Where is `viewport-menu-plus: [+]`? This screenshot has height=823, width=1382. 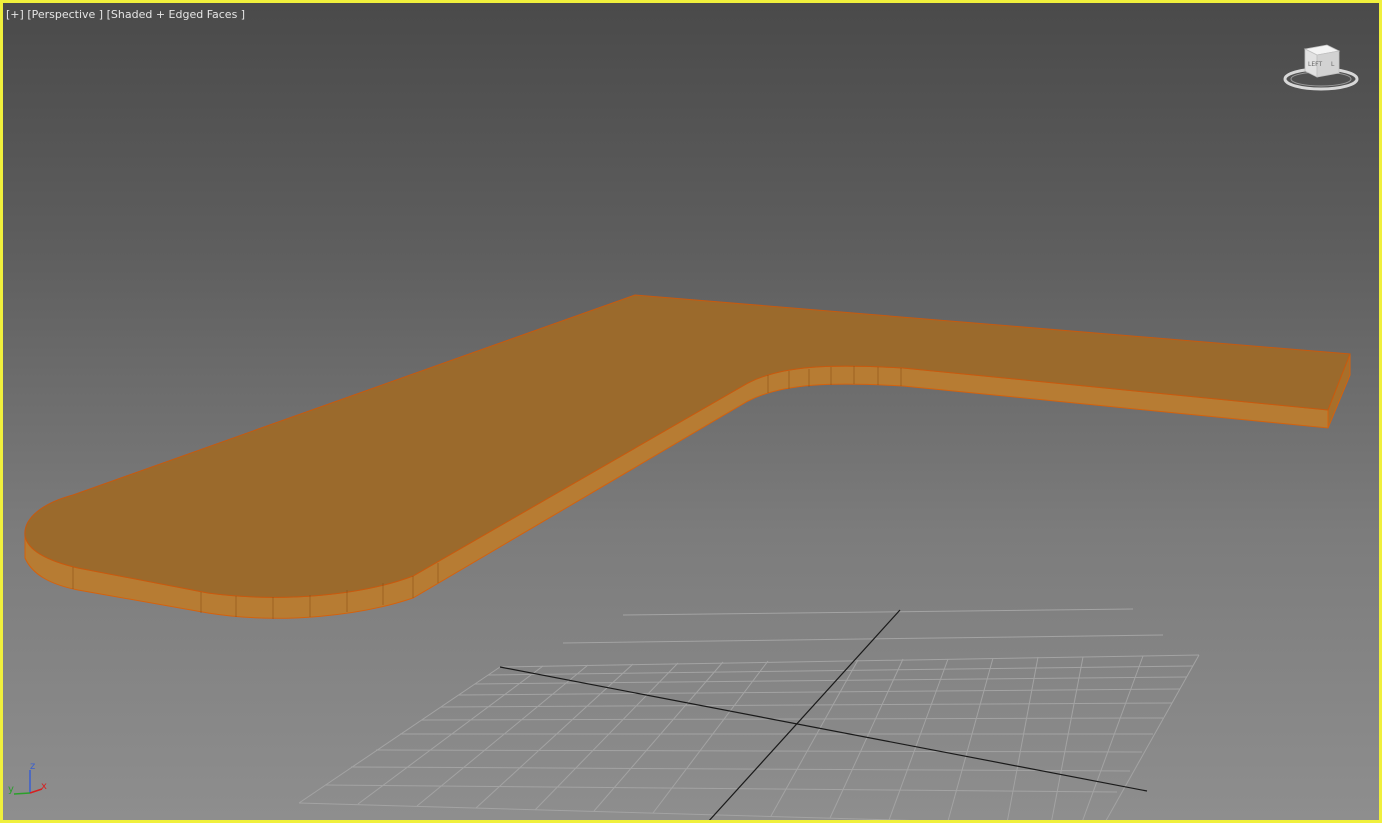 viewport-menu-plus: [+] is located at coordinates (15, 14).